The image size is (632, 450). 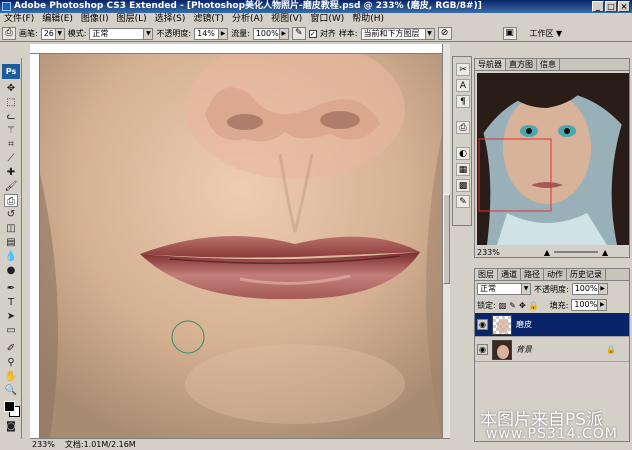 I want to click on dodge-tool-icon: ●, so click(x=11, y=270).